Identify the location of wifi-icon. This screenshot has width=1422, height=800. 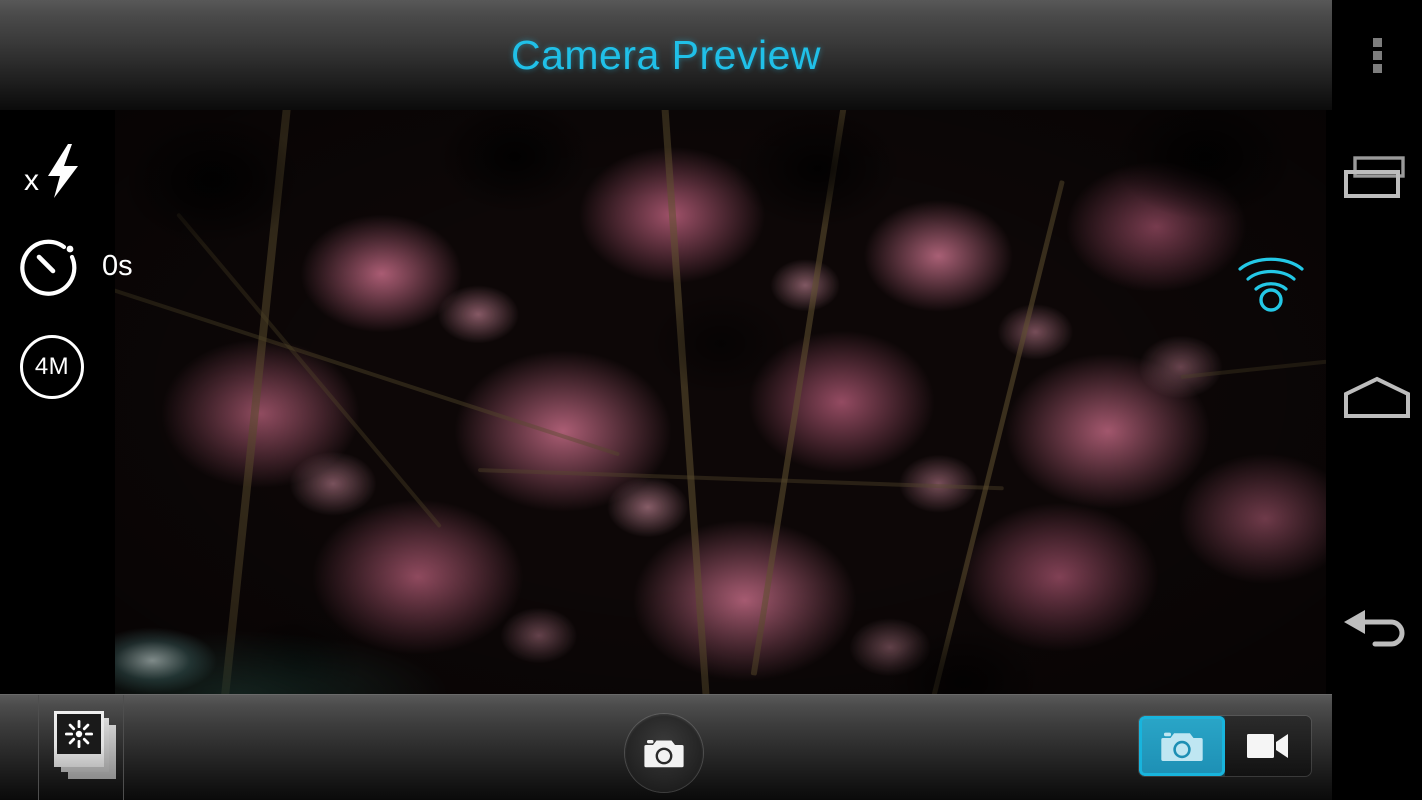
(1271, 283).